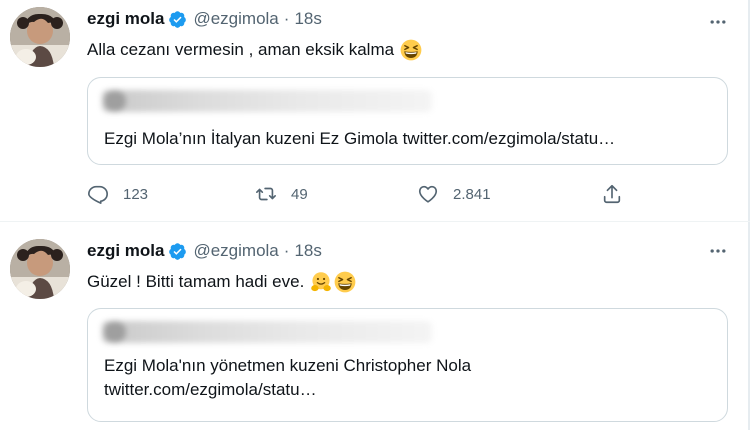  What do you see at coordinates (428, 194) in the screenshot?
I see `like-icon` at bounding box center [428, 194].